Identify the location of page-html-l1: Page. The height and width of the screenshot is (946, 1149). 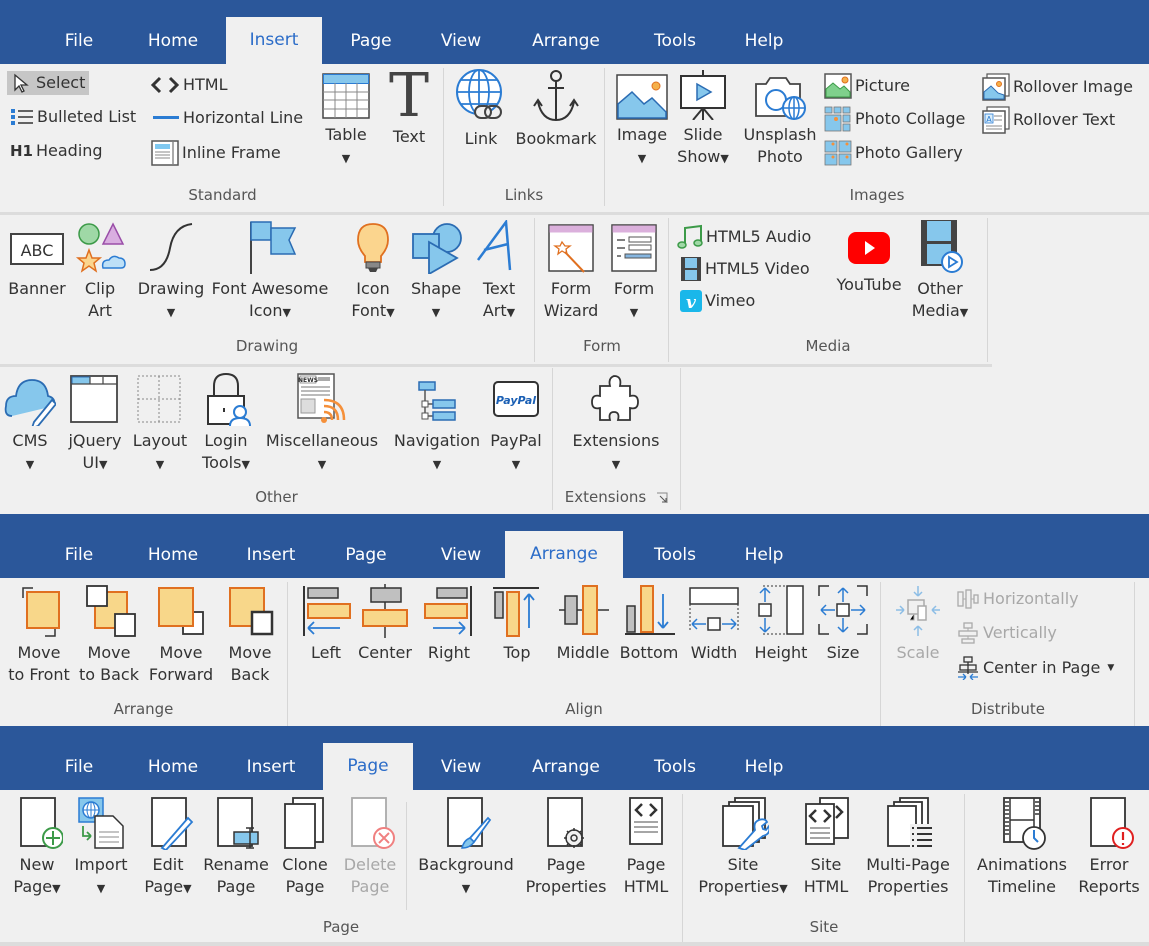
(646, 864).